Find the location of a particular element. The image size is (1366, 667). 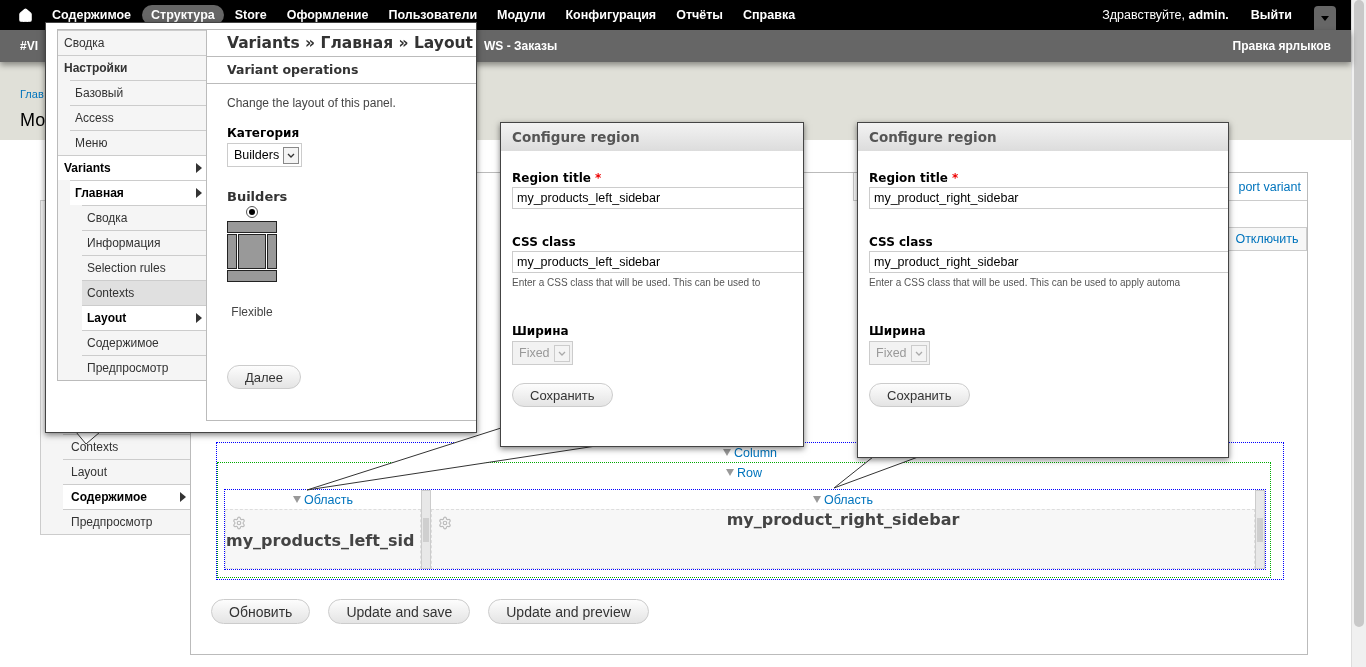

toolbar-menu-item: Отчёты is located at coordinates (700, 15).